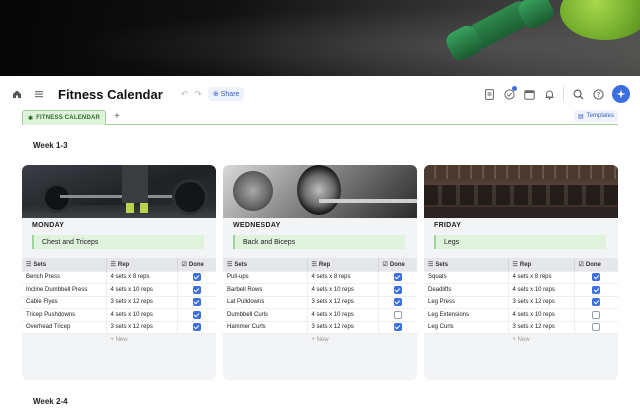 Image resolution: width=640 pixels, height=420 pixels. I want to click on menu-icon, so click(39, 94).